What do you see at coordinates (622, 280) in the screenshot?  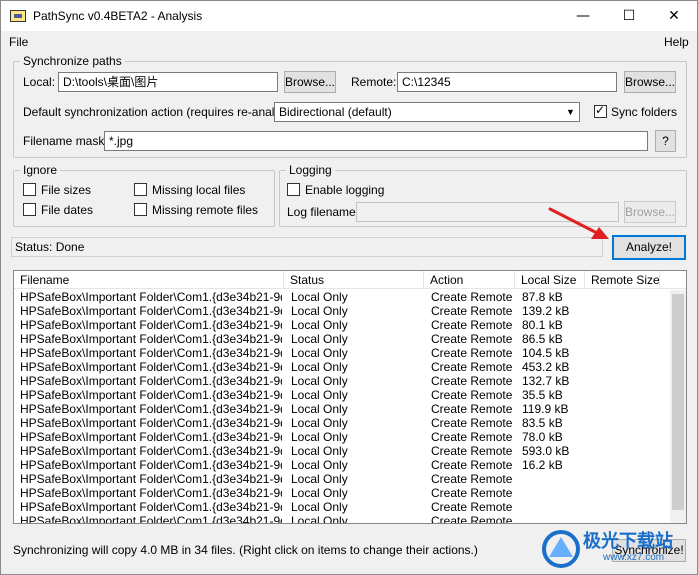 I see `column-header-remote-size: Remote Size` at bounding box center [622, 280].